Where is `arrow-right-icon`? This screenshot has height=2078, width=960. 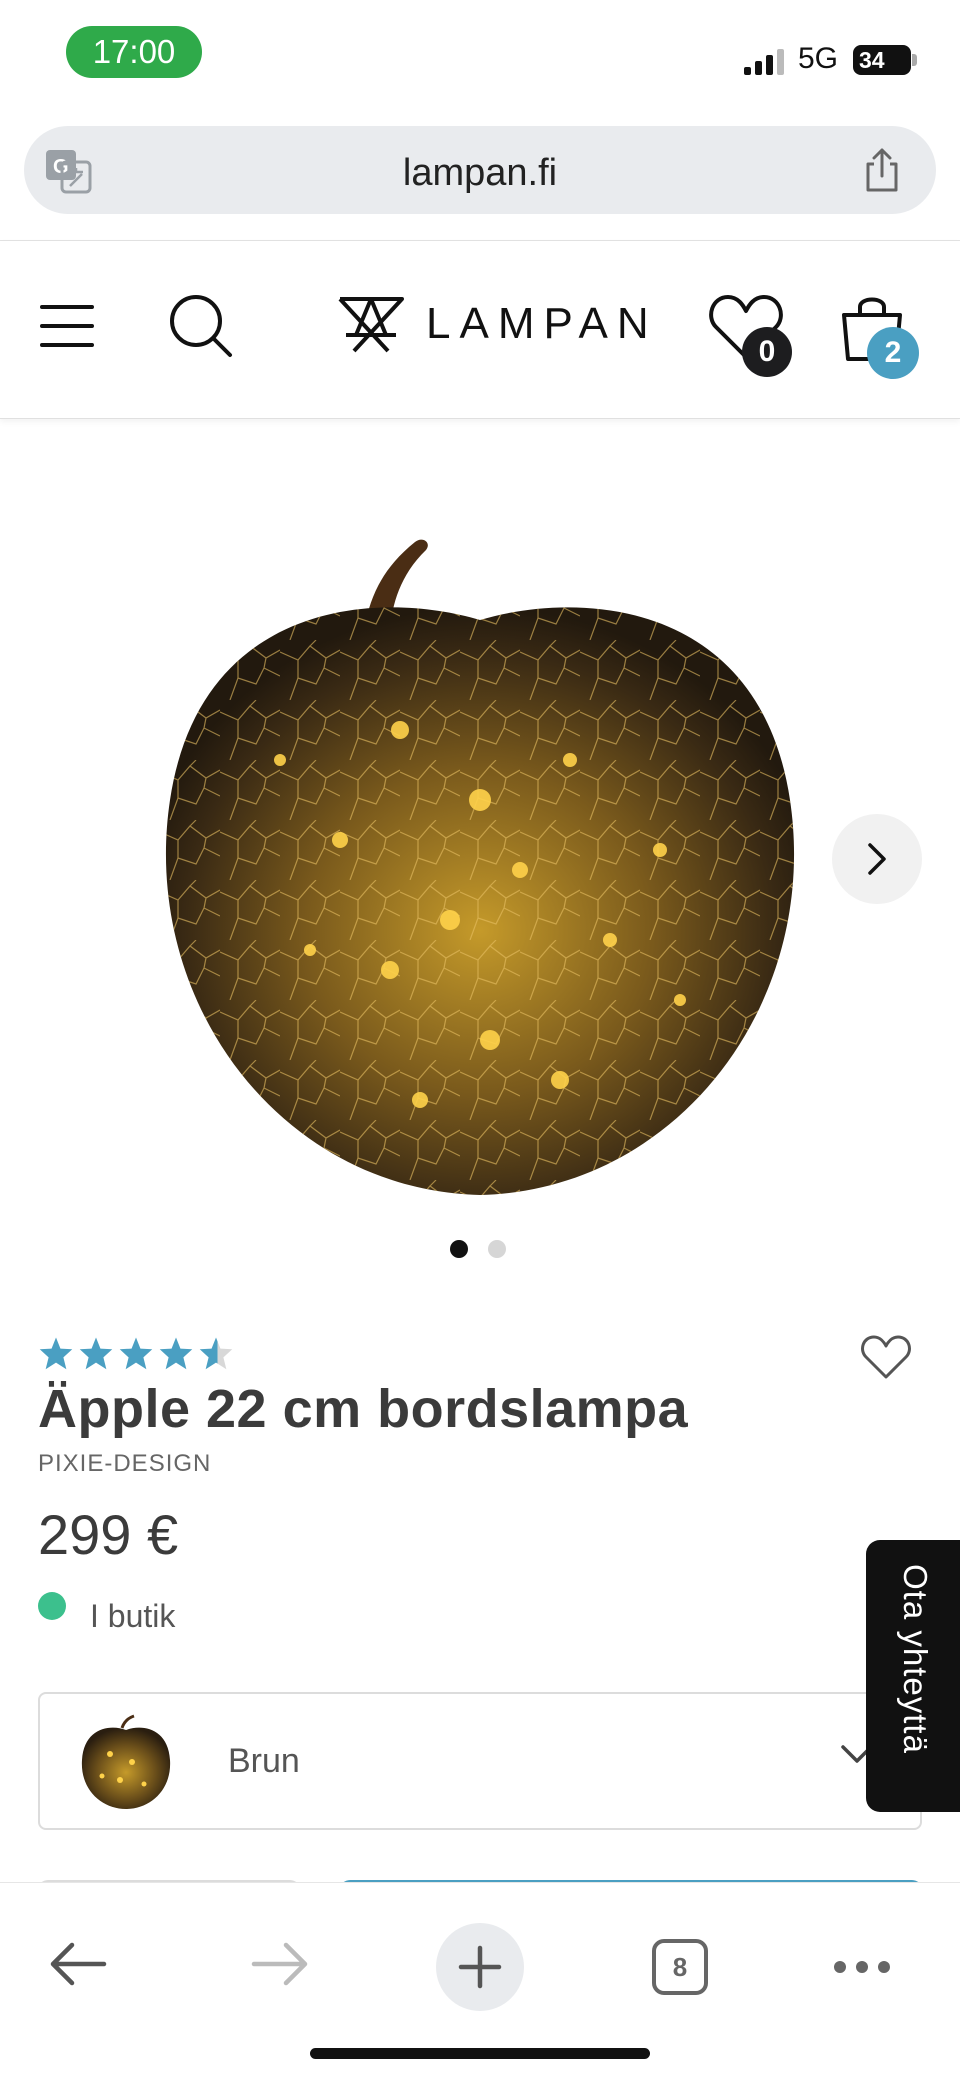 arrow-right-icon is located at coordinates (280, 1964).